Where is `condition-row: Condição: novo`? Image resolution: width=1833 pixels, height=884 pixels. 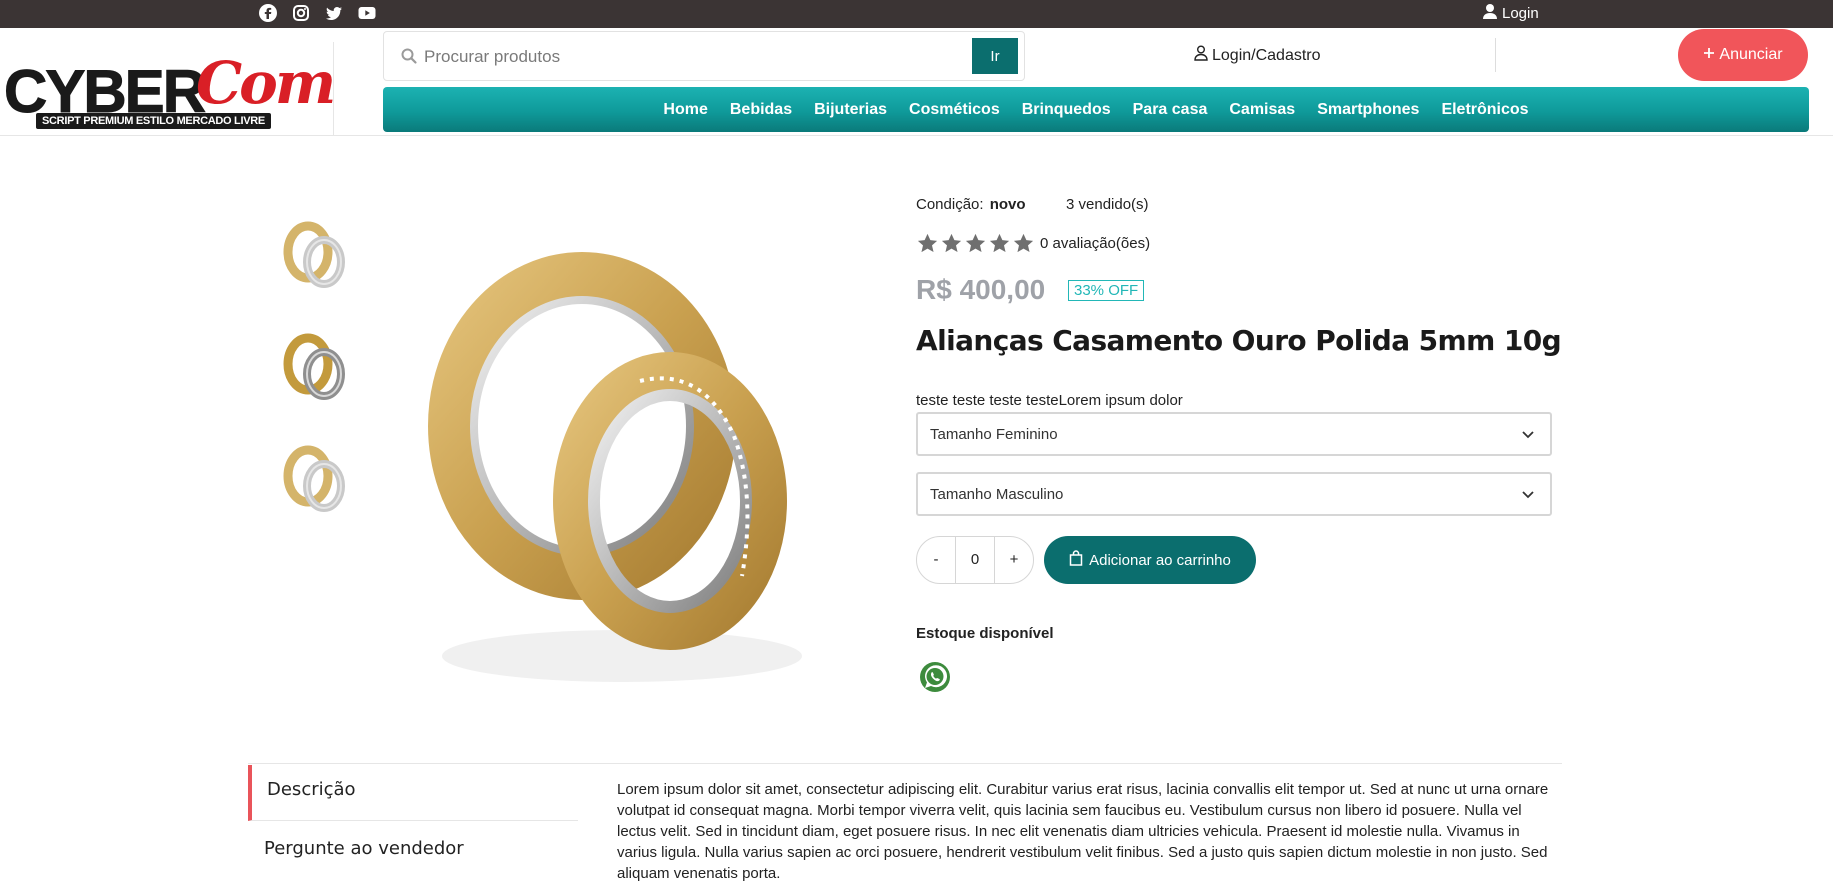 condition-row: Condição: novo is located at coordinates (1234, 208).